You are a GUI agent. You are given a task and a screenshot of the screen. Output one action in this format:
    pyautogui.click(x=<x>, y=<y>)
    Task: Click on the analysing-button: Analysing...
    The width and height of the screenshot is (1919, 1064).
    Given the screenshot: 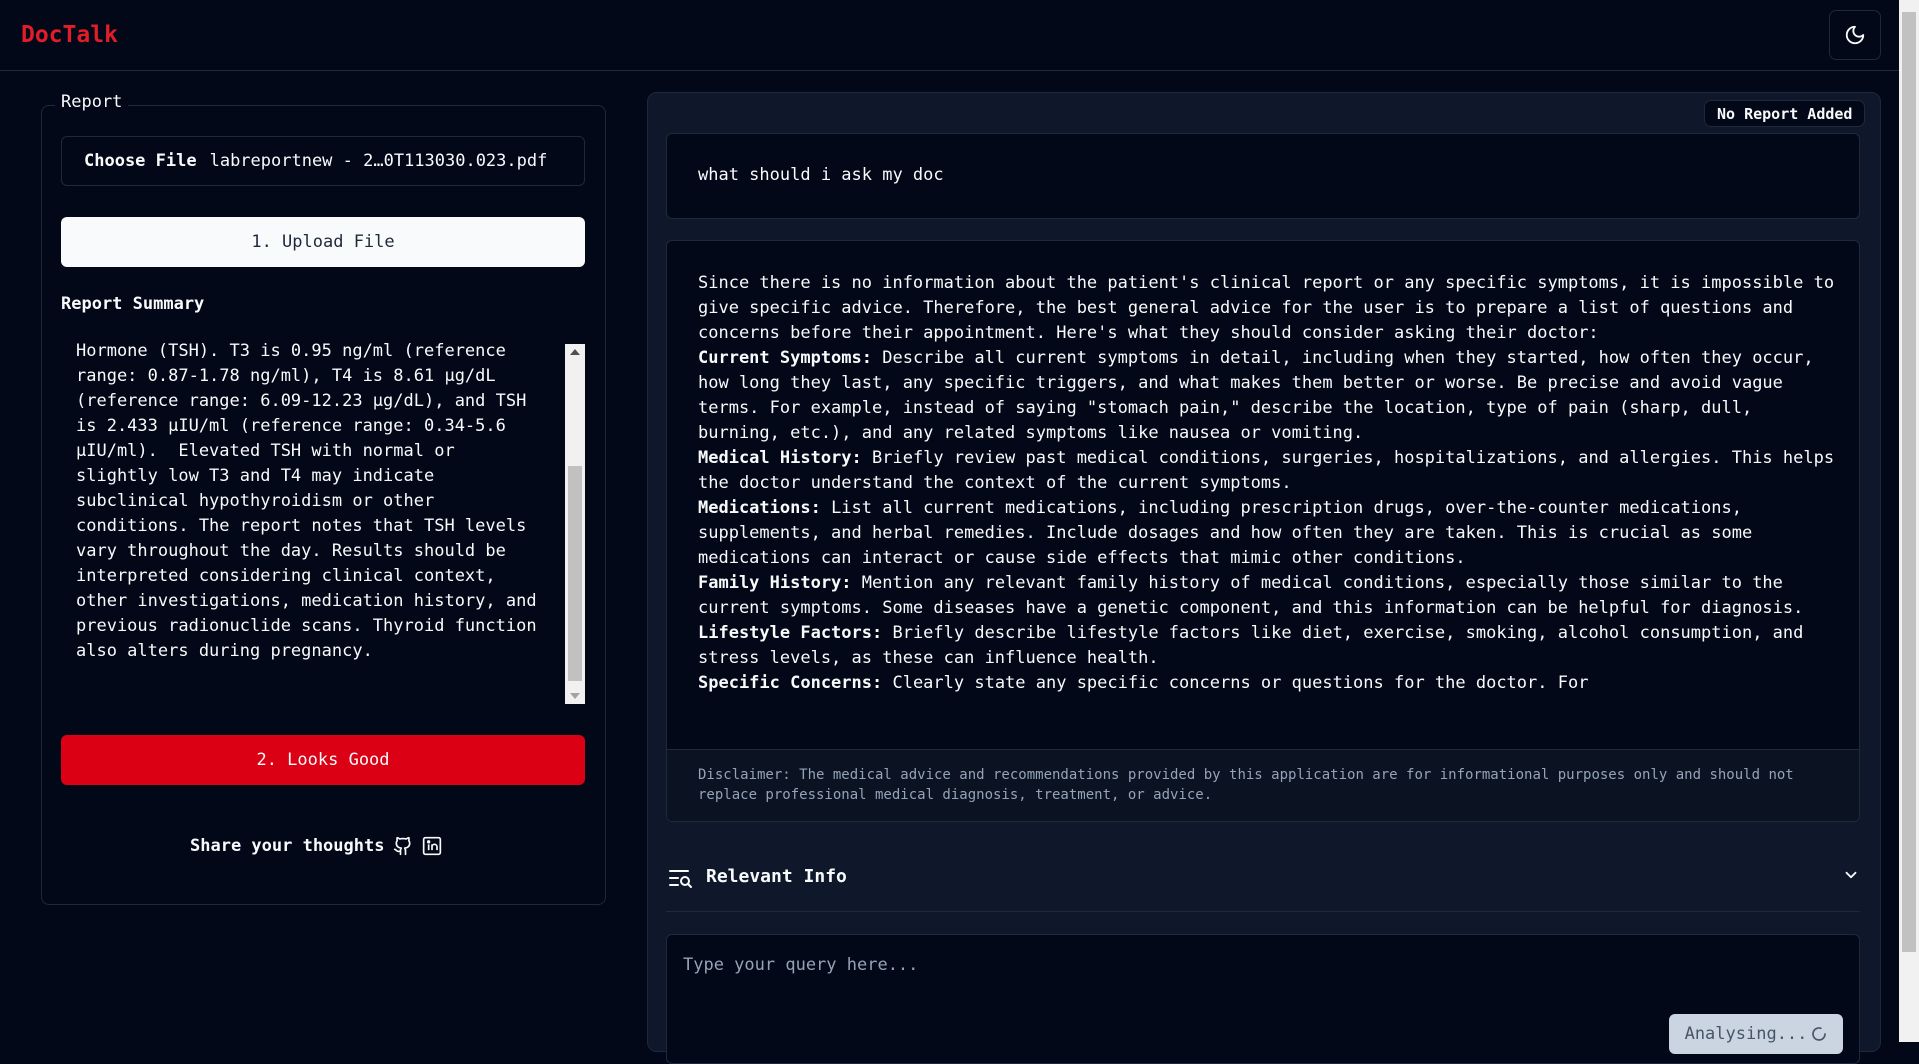 What is the action you would take?
    pyautogui.click(x=1756, y=1034)
    